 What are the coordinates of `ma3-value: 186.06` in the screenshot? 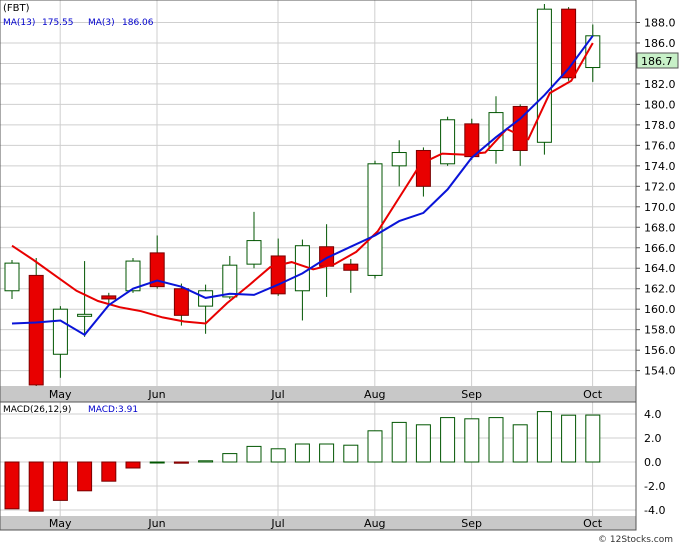 It's located at (138, 23).